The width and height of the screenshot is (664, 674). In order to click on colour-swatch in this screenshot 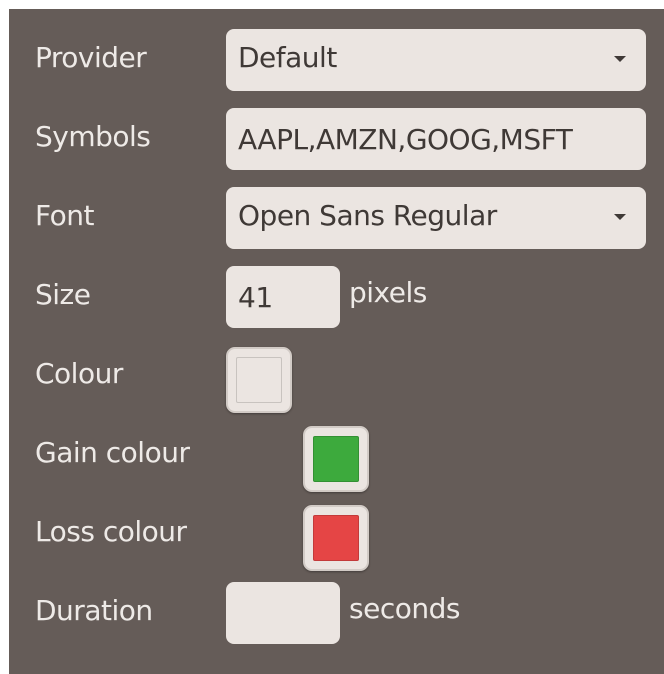, I will do `click(259, 380)`.